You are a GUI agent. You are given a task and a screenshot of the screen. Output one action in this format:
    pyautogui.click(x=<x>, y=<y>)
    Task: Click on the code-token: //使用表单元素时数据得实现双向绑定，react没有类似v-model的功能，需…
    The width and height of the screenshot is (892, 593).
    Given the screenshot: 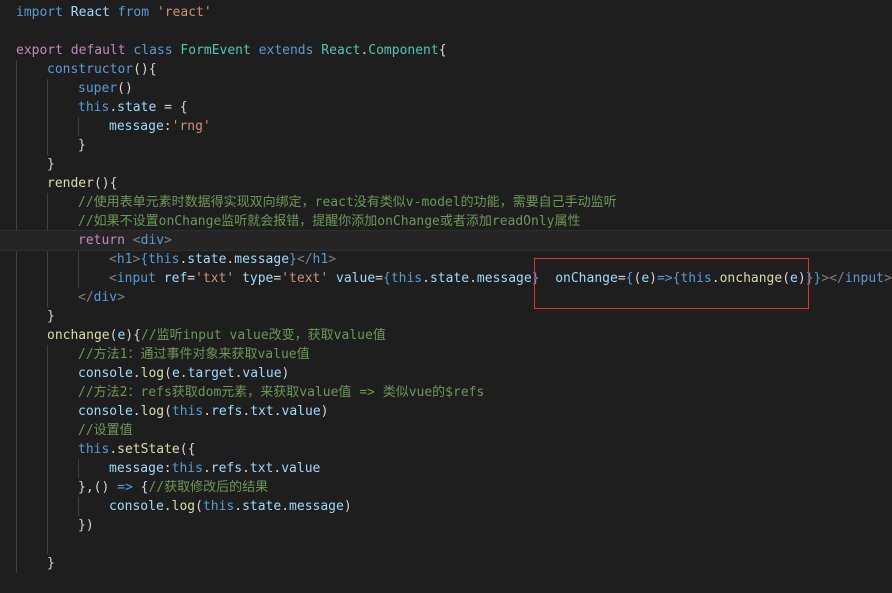 What is the action you would take?
    pyautogui.click(x=347, y=202)
    